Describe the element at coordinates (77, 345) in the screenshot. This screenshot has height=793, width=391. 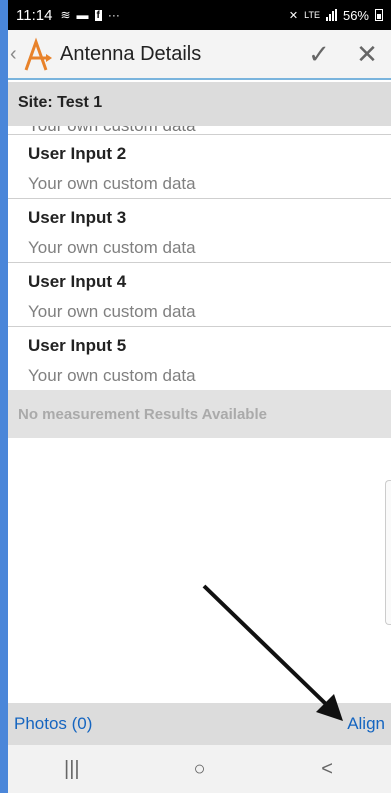
I see `item-label: User Input 5` at that location.